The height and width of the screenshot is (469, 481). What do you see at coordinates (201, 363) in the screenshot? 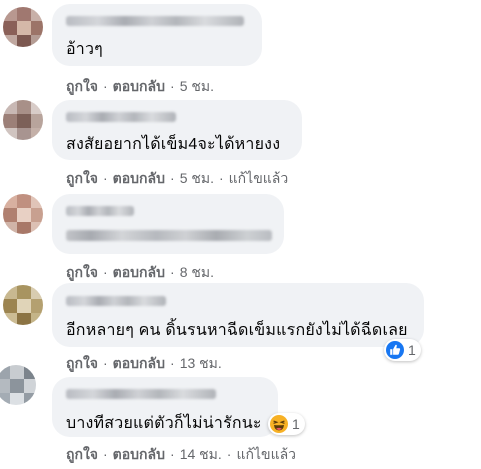
I see `timestamp: 13 ชม.` at bounding box center [201, 363].